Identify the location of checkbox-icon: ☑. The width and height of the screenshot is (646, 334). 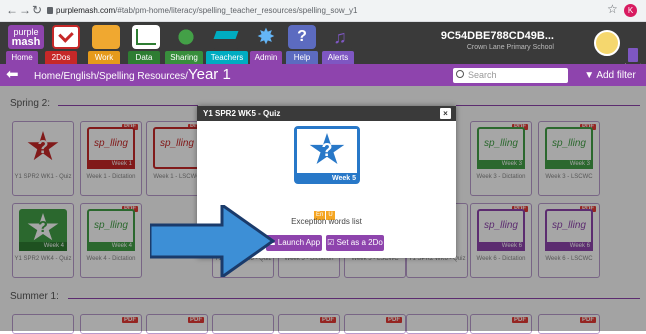
(331, 242).